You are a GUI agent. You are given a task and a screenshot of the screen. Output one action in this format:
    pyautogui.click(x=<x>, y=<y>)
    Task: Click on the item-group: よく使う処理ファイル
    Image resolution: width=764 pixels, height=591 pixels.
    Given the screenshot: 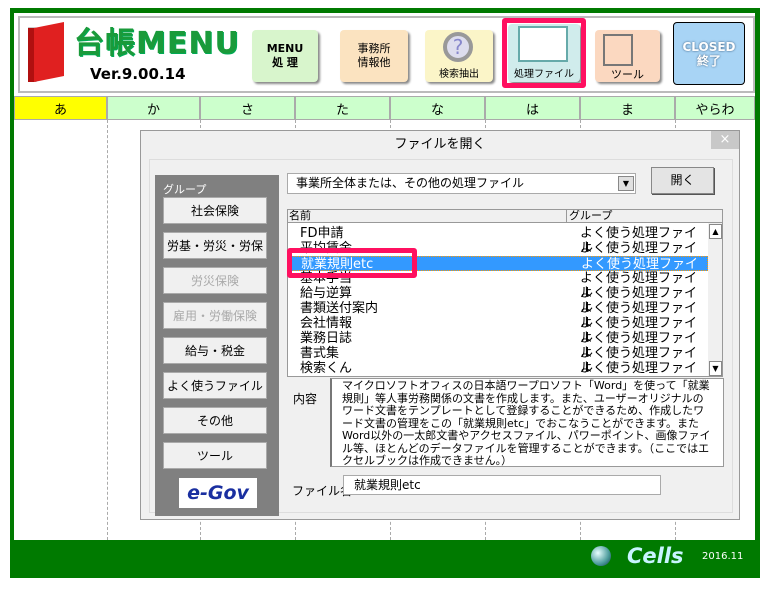 What is the action you would take?
    pyautogui.click(x=639, y=368)
    